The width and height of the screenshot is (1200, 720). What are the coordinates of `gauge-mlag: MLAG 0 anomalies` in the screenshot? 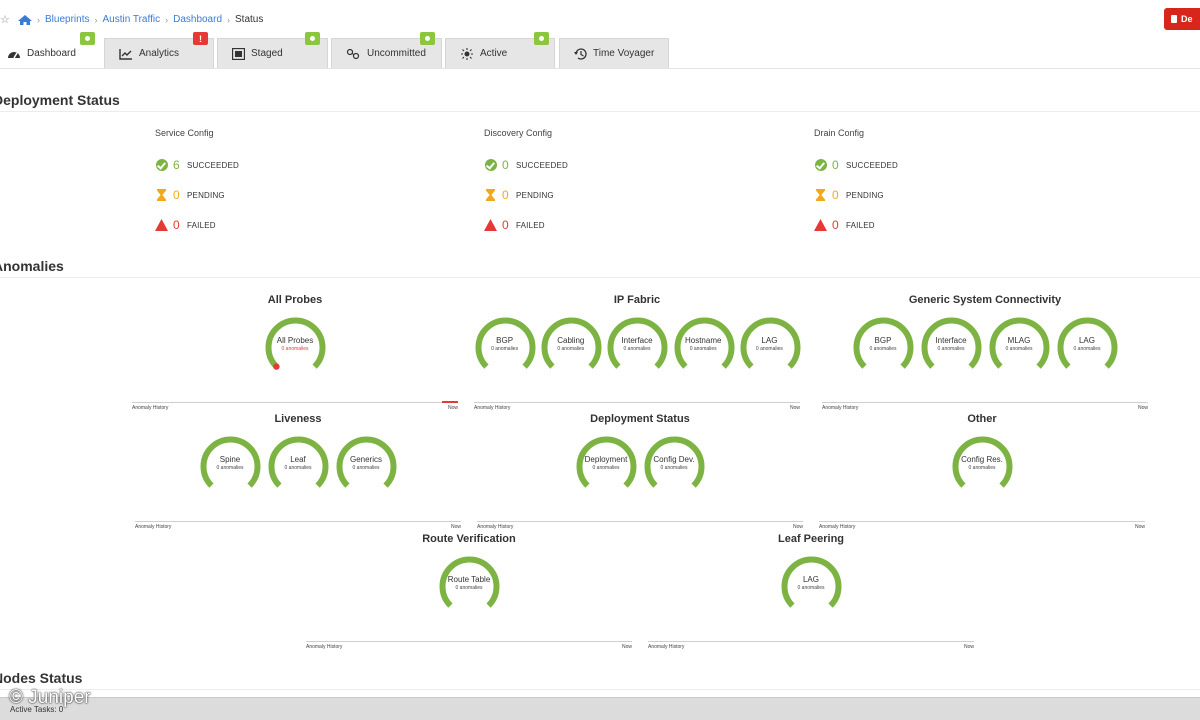 It's located at (1019, 347).